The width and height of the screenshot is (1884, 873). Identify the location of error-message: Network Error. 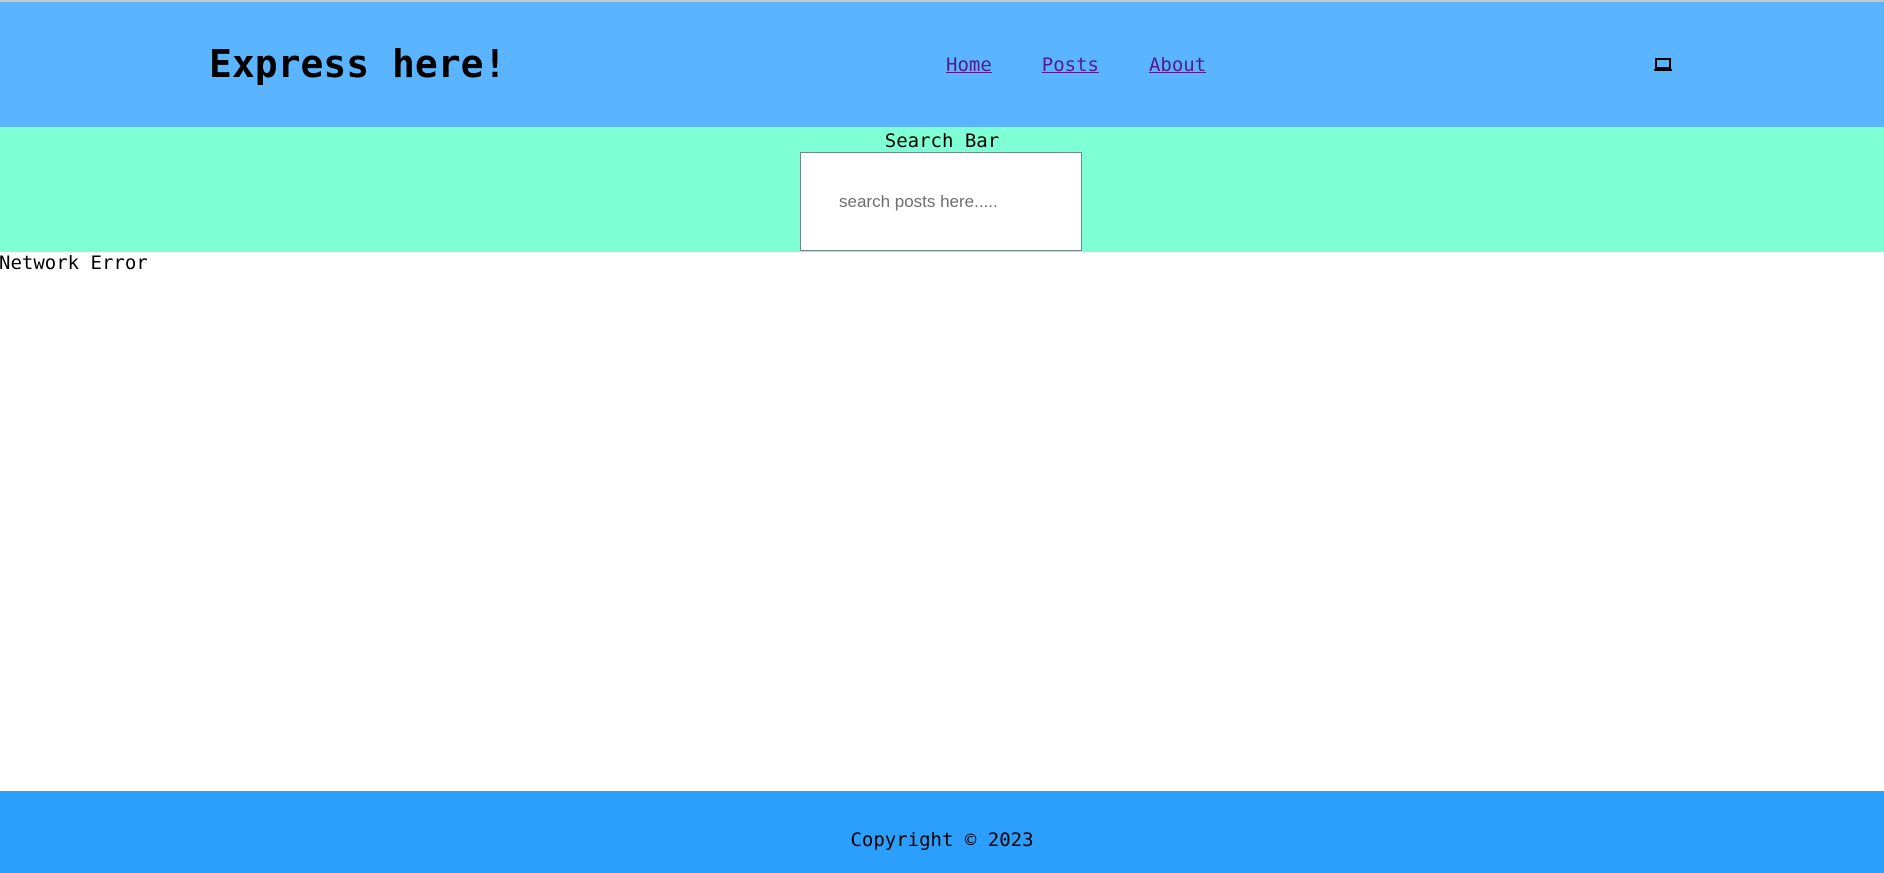
(74, 263).